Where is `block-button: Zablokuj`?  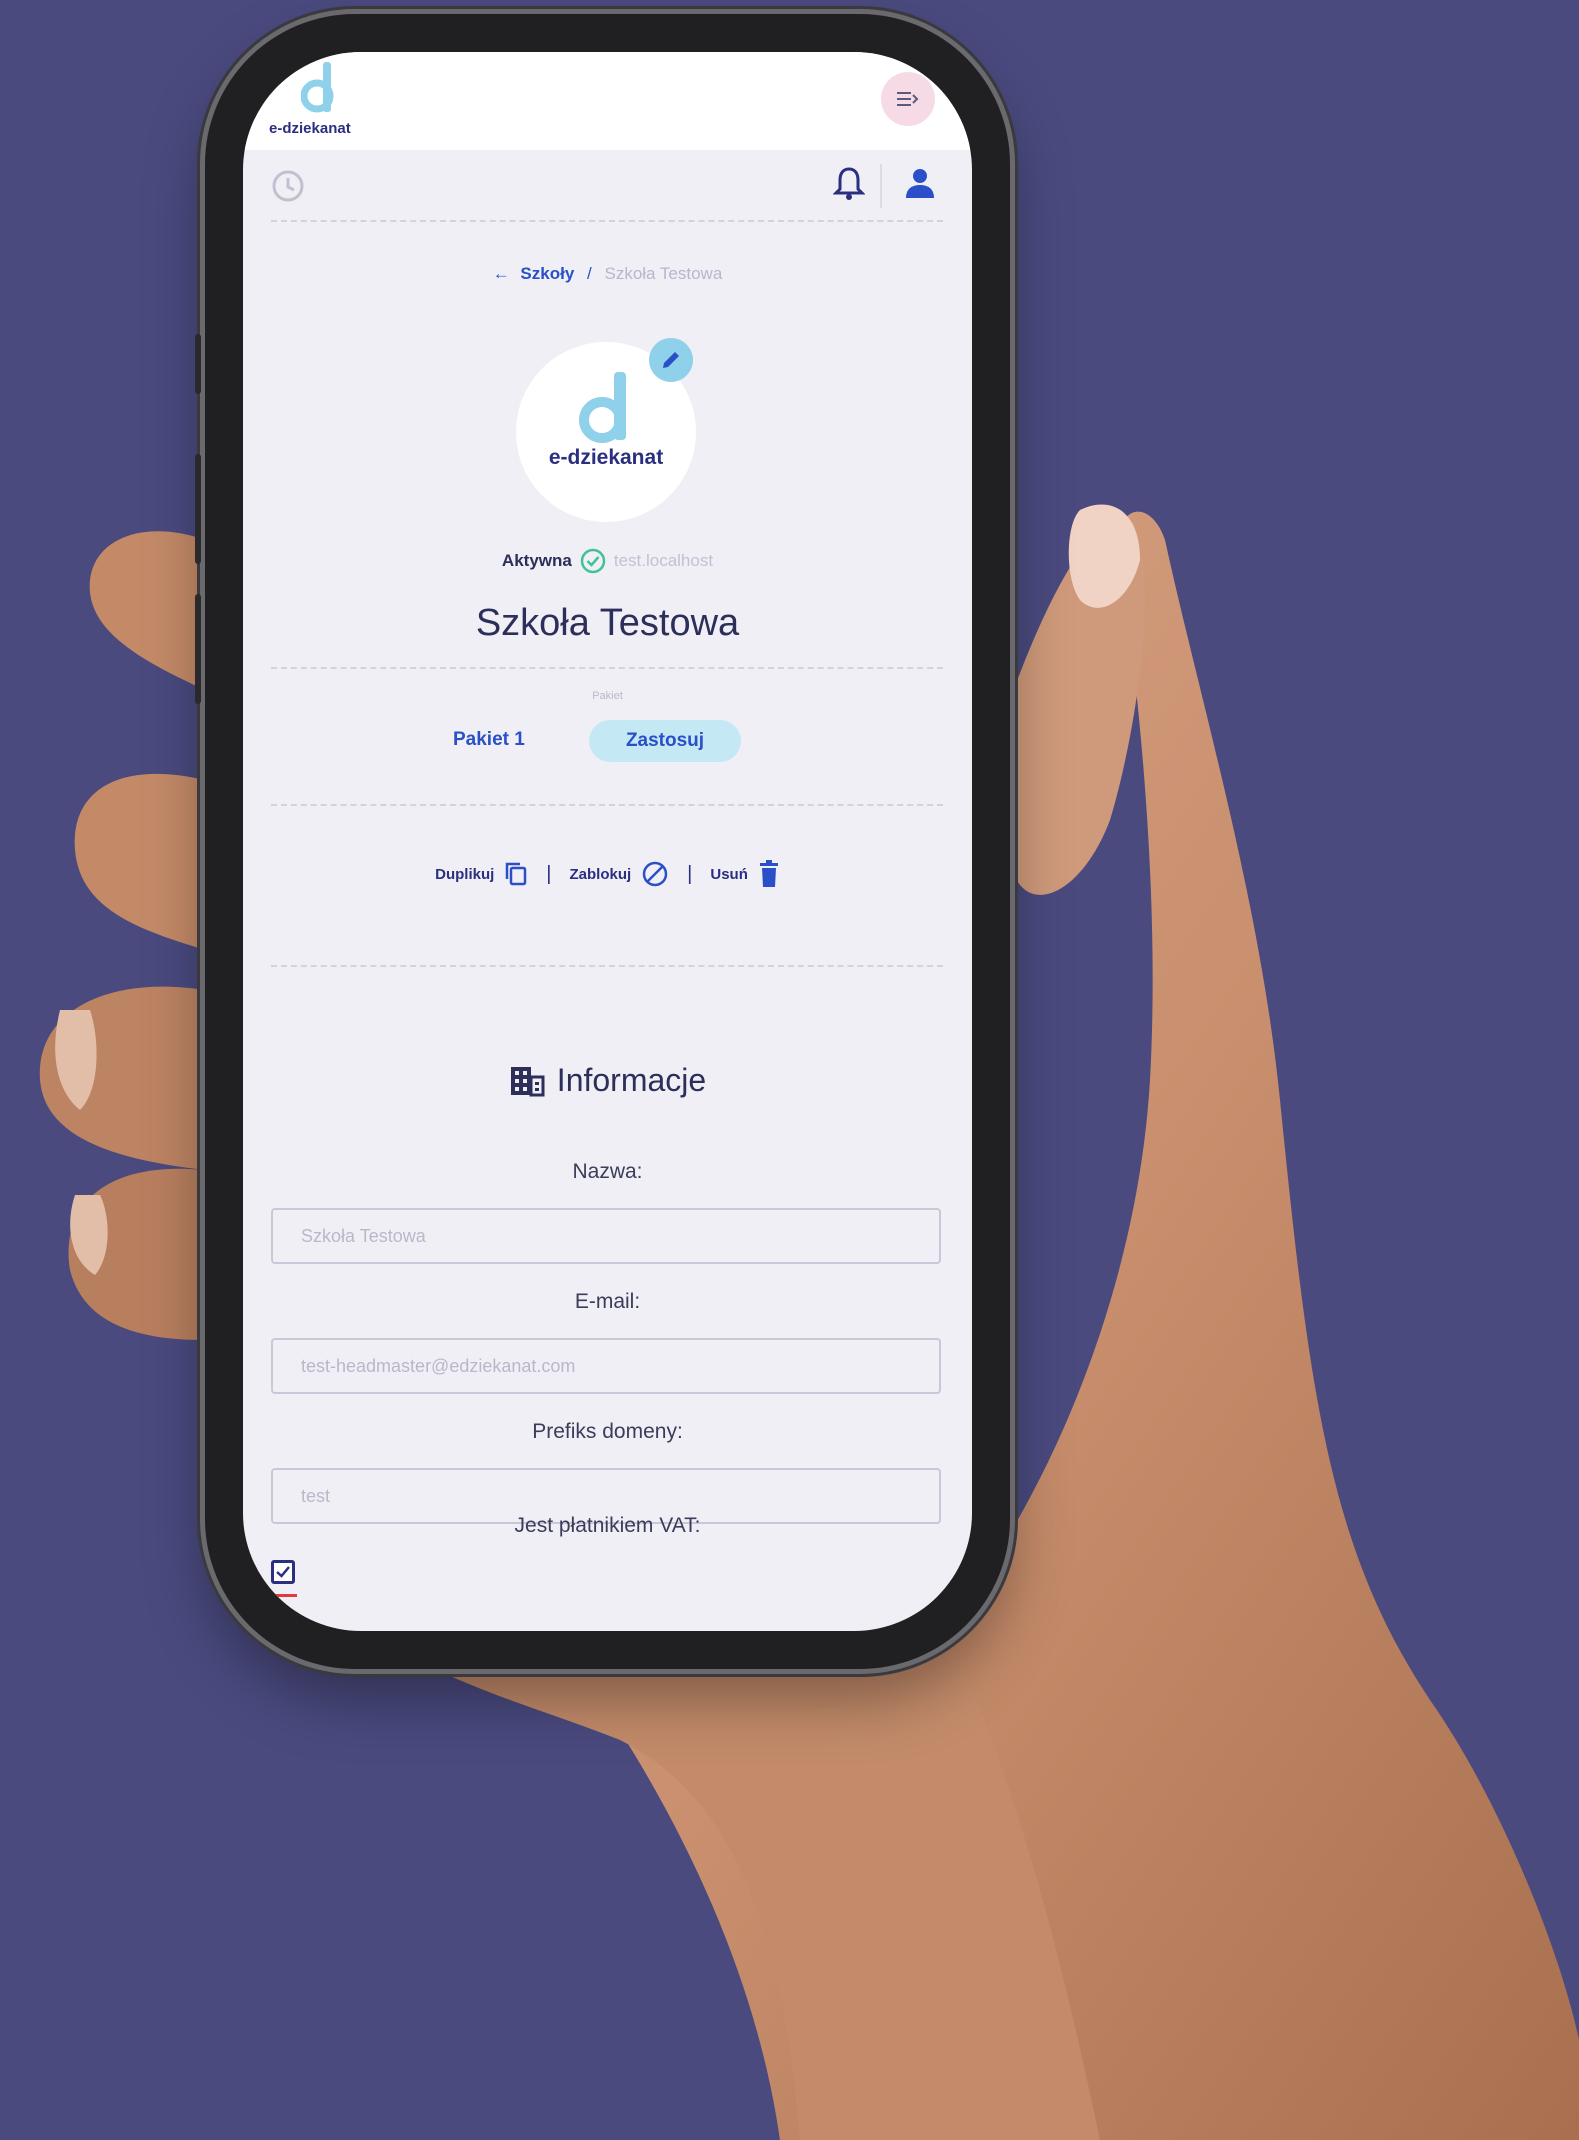 block-button: Zablokuj is located at coordinates (620, 874).